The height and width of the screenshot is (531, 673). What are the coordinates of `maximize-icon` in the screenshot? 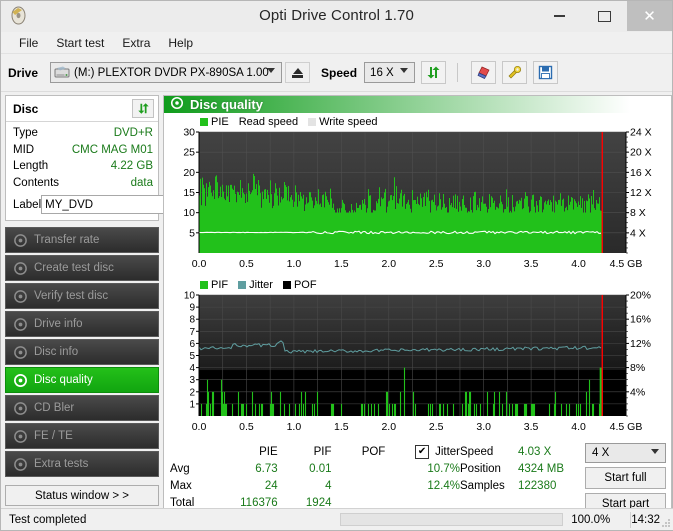 It's located at (604, 16).